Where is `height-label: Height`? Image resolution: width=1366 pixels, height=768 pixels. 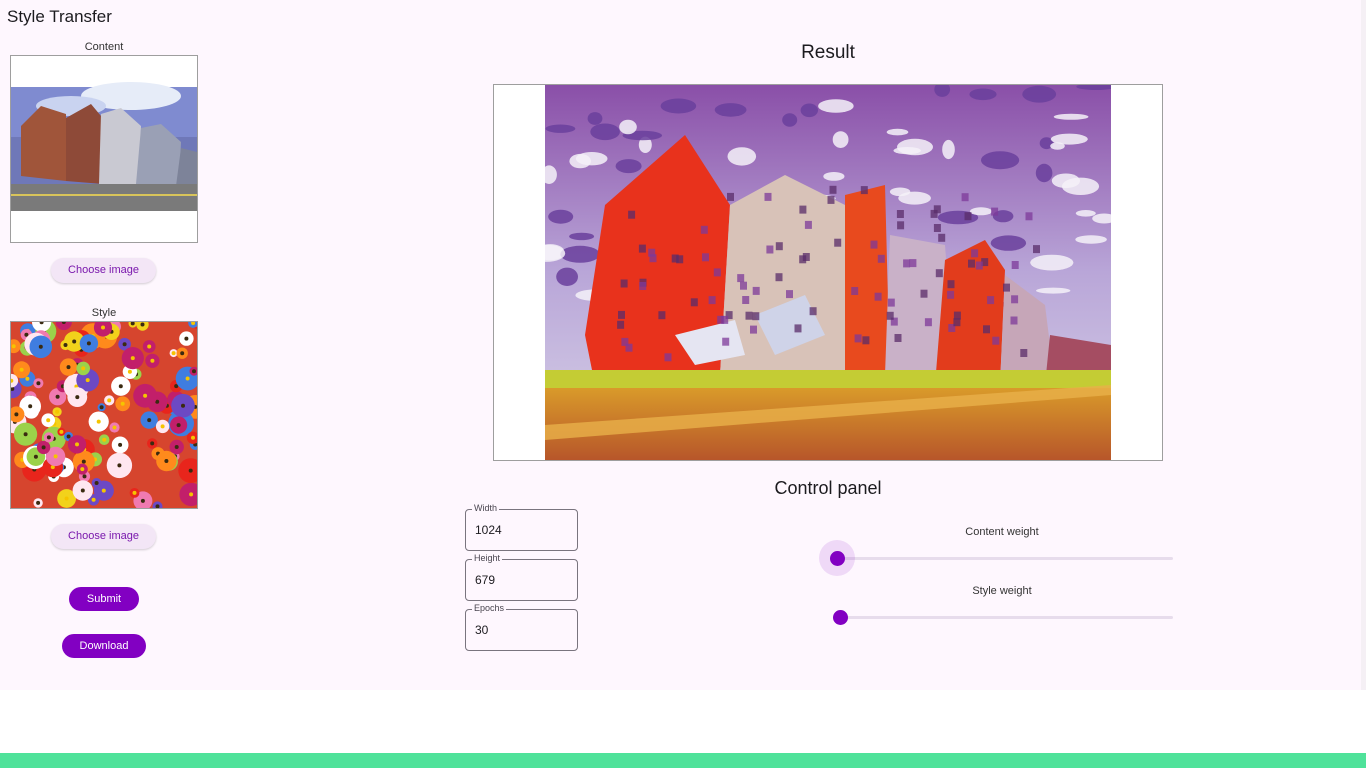 height-label: Height is located at coordinates (487, 558).